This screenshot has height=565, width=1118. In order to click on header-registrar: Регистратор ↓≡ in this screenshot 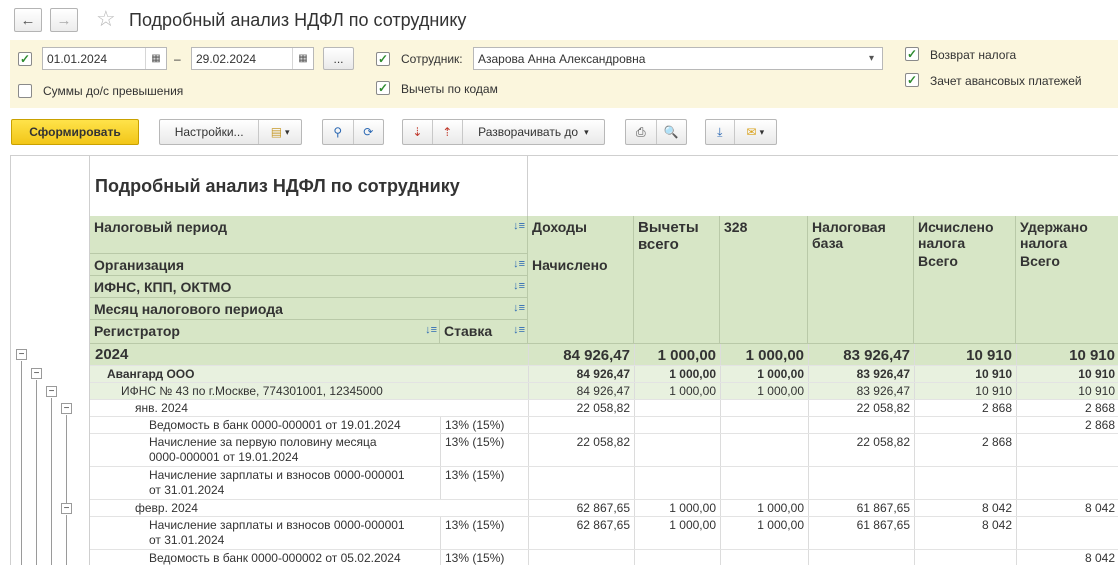, I will do `click(265, 332)`.